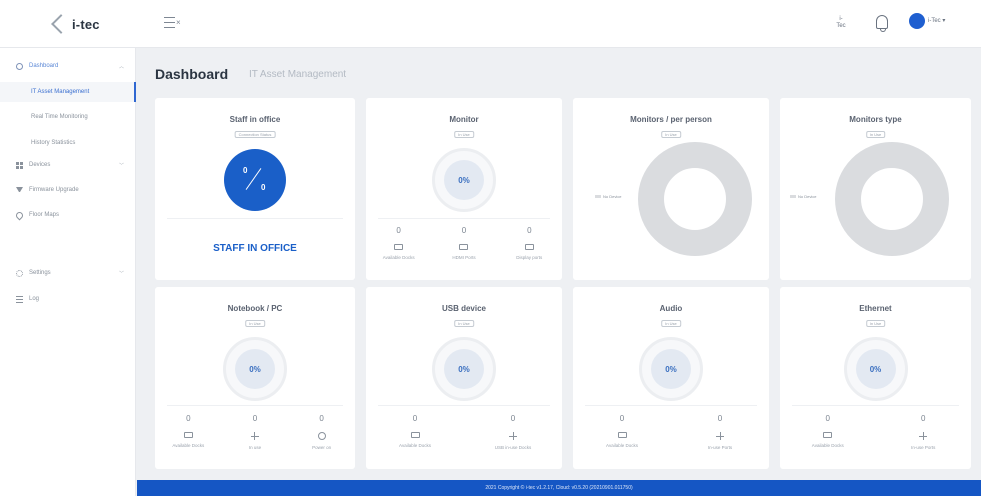 This screenshot has height=496, width=981. What do you see at coordinates (19, 165) in the screenshot?
I see `grid-icon` at bounding box center [19, 165].